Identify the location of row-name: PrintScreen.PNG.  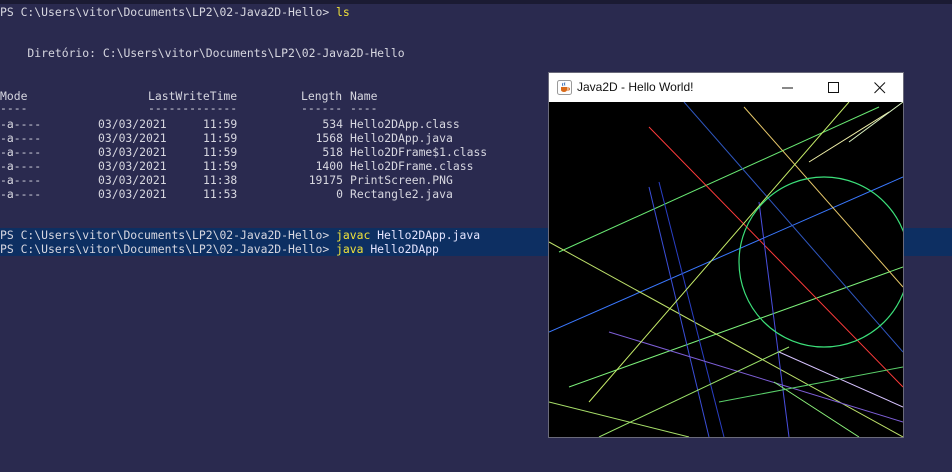
(401, 180).